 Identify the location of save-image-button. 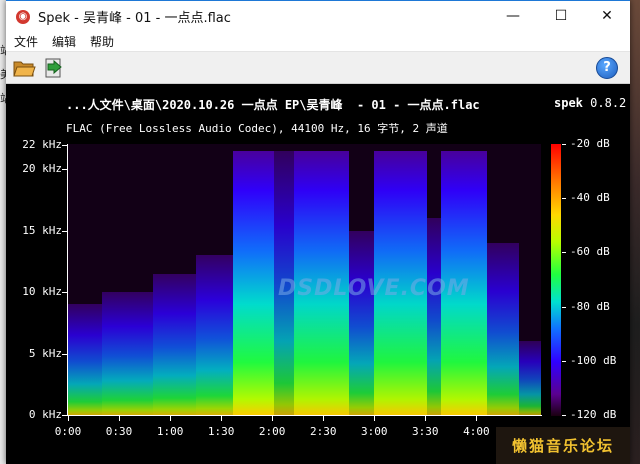
(54, 68).